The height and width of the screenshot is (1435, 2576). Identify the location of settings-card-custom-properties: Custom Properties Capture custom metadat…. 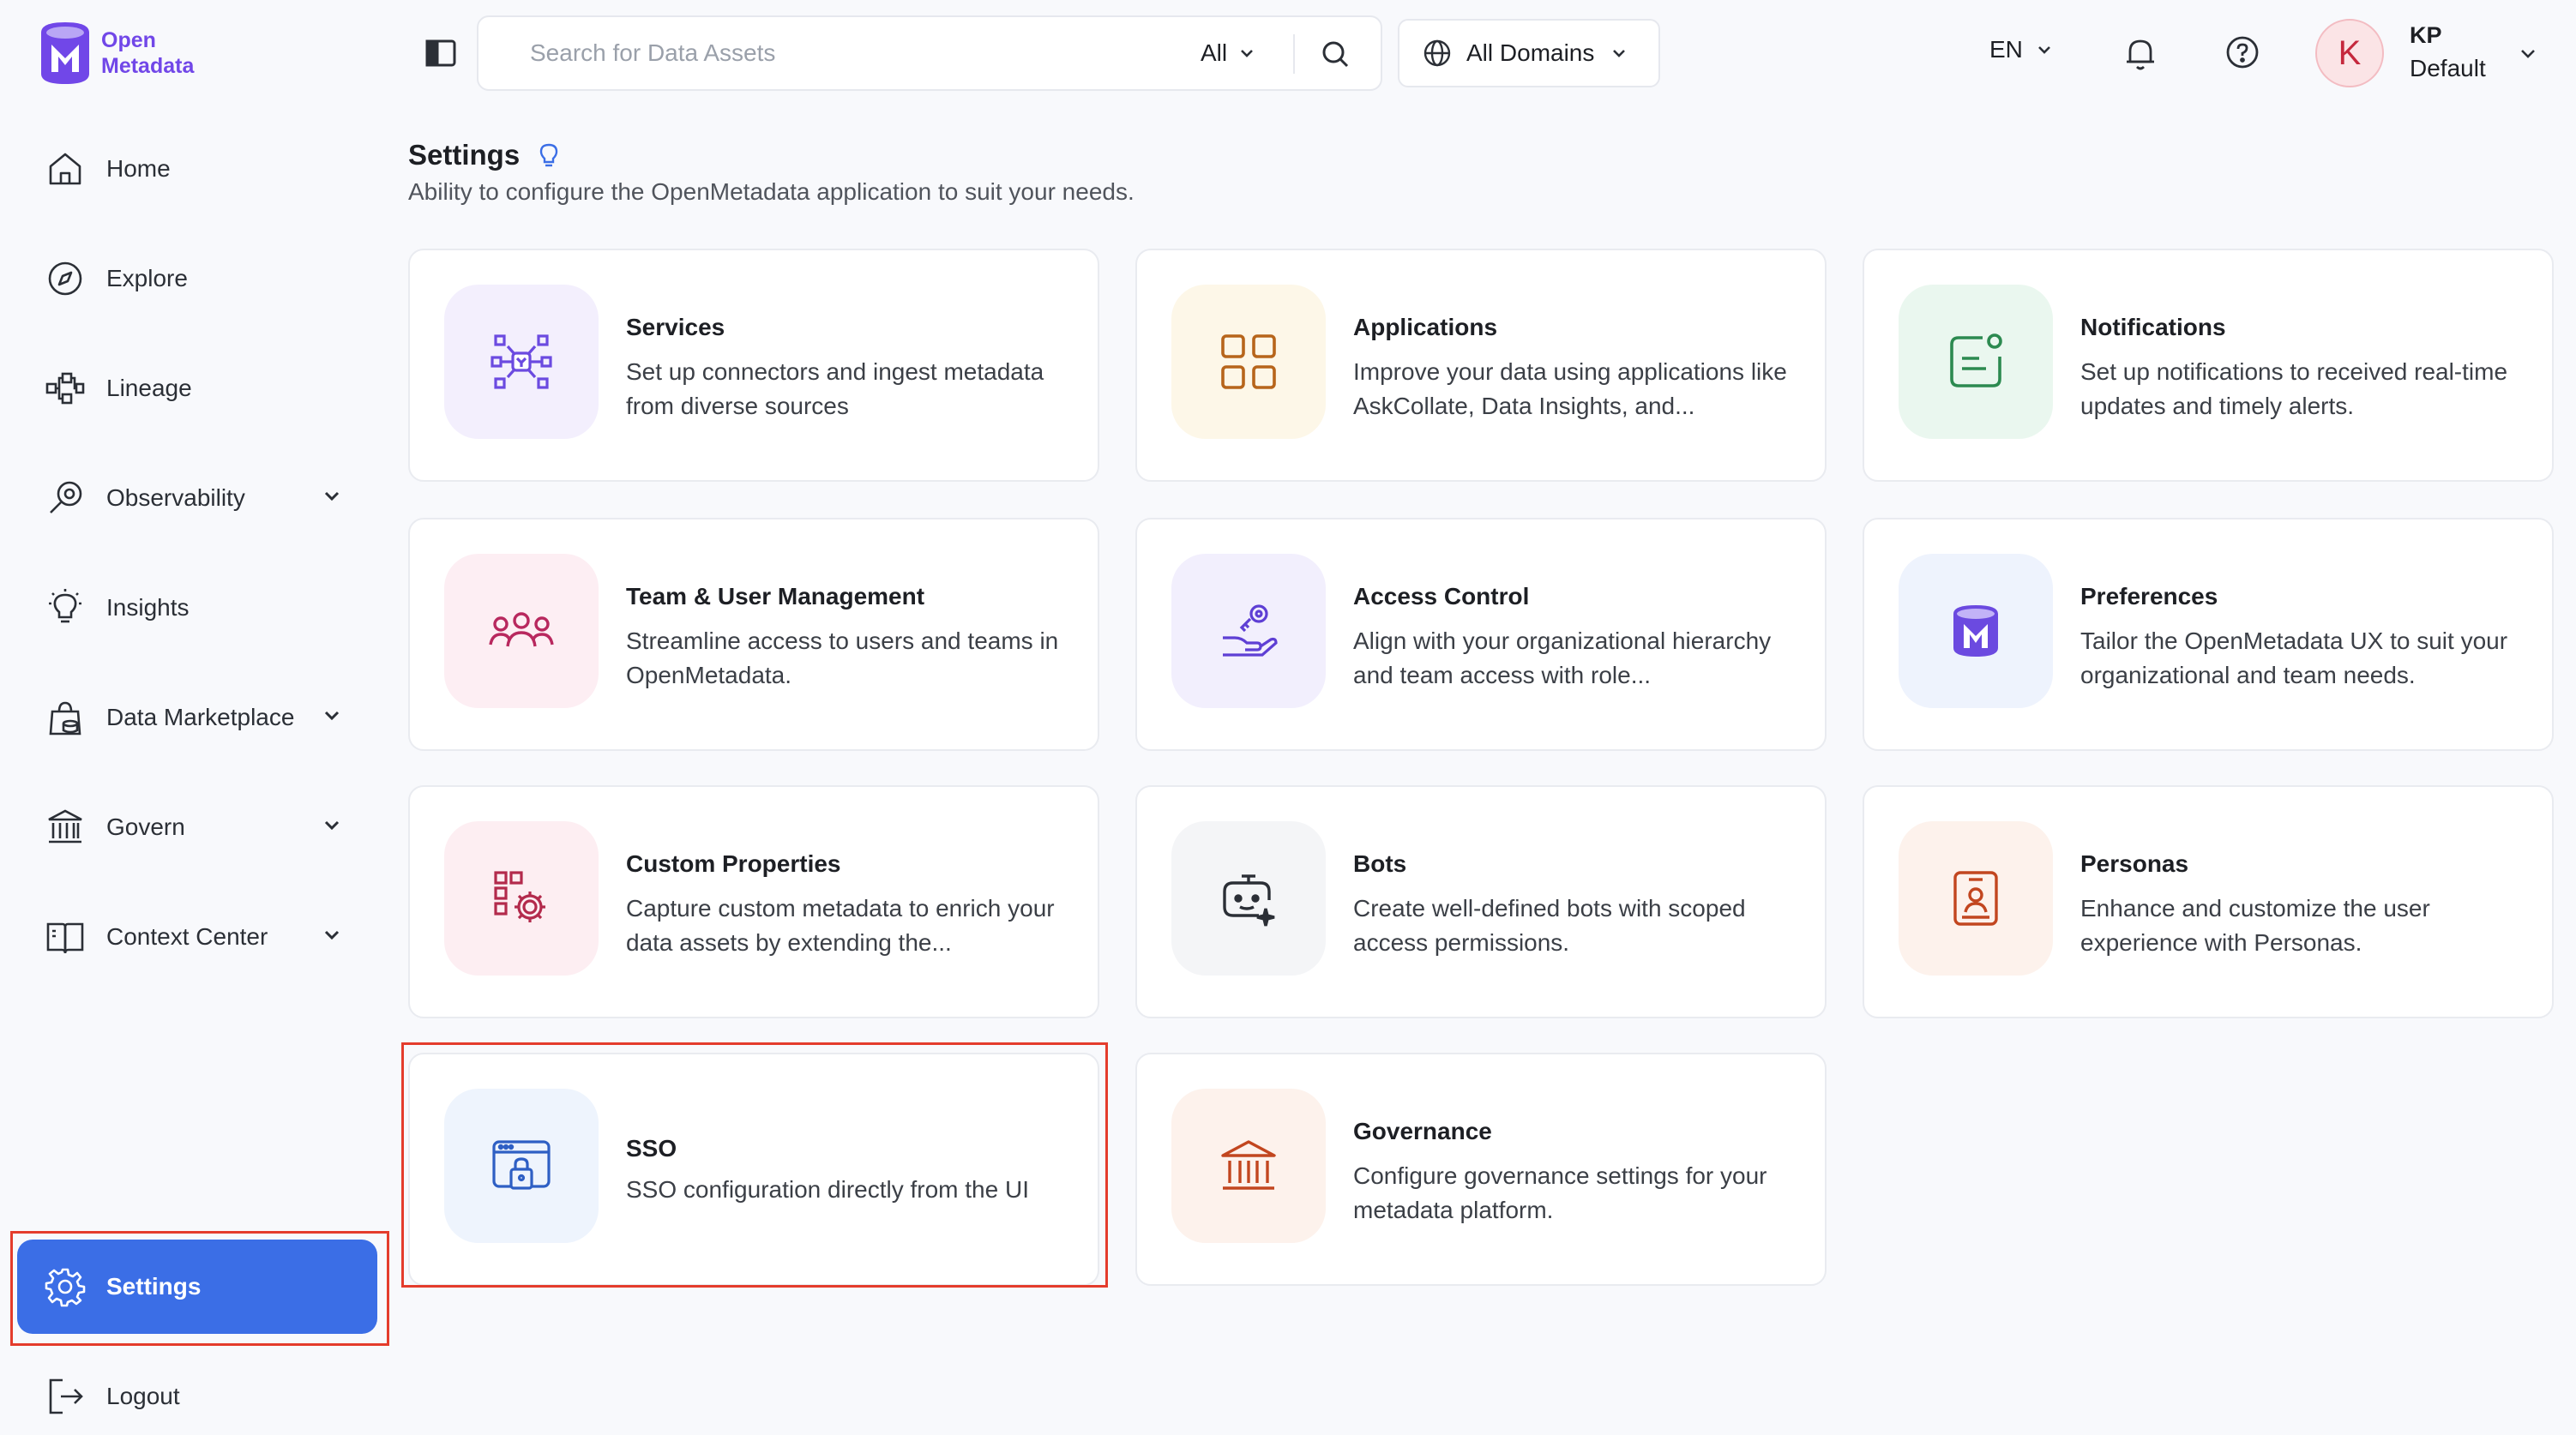
(753, 901).